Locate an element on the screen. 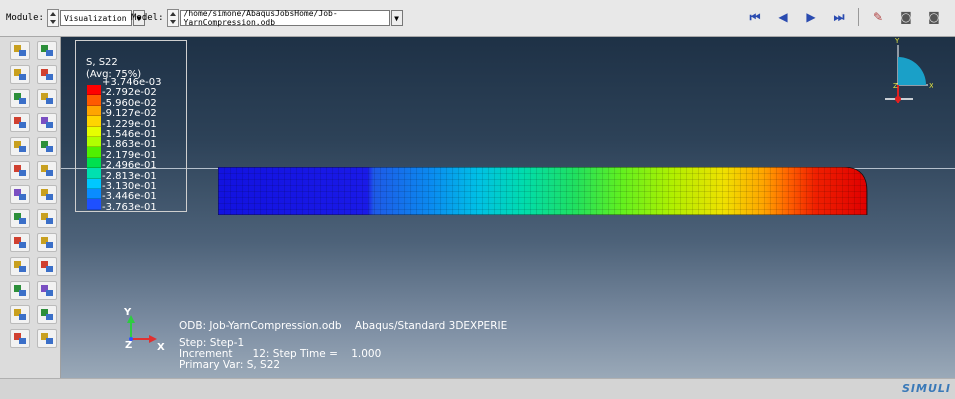 The width and height of the screenshot is (955, 399). fe-mesh-part is located at coordinates (543, 191).